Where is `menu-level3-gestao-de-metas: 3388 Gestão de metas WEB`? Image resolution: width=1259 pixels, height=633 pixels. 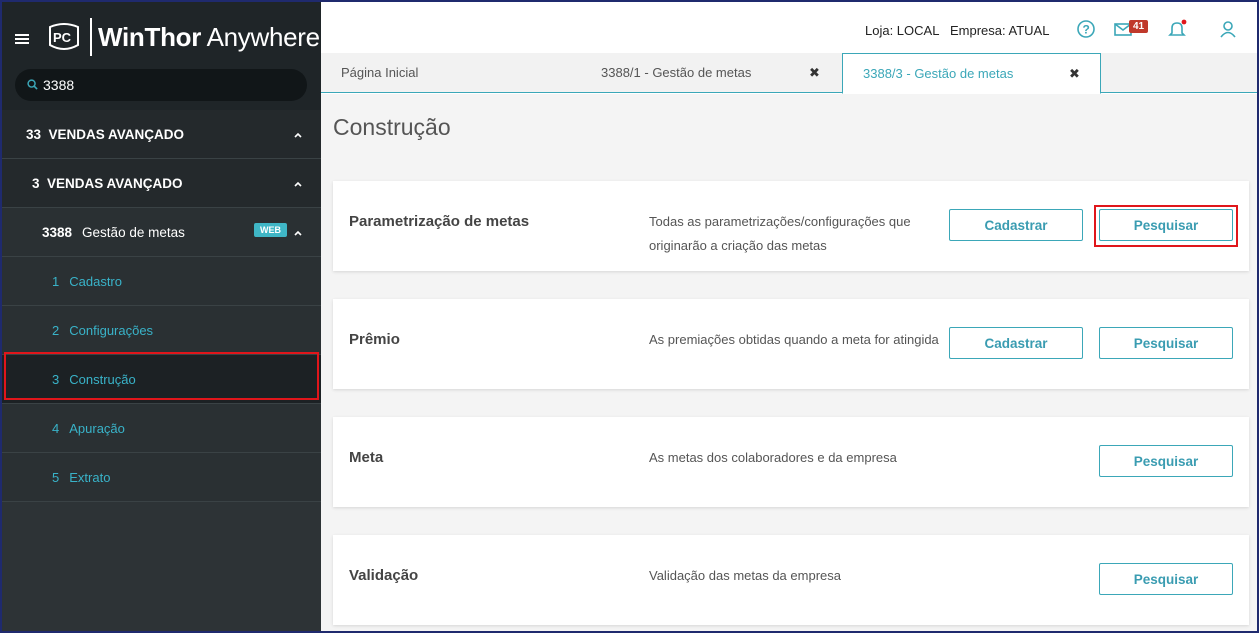 menu-level3-gestao-de-metas: 3388 Gestão de metas WEB is located at coordinates (161, 232).